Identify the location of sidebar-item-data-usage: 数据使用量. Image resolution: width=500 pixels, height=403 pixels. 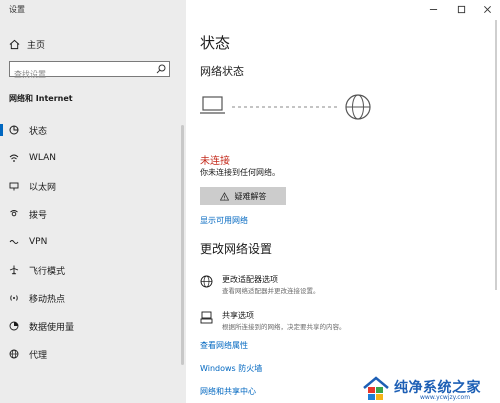
(93, 326).